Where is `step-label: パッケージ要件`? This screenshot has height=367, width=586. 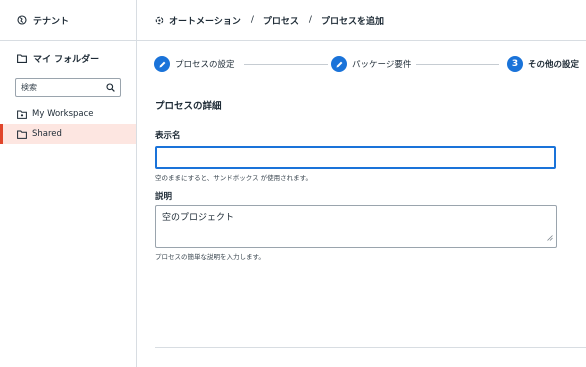 step-label: パッケージ要件 is located at coordinates (382, 65).